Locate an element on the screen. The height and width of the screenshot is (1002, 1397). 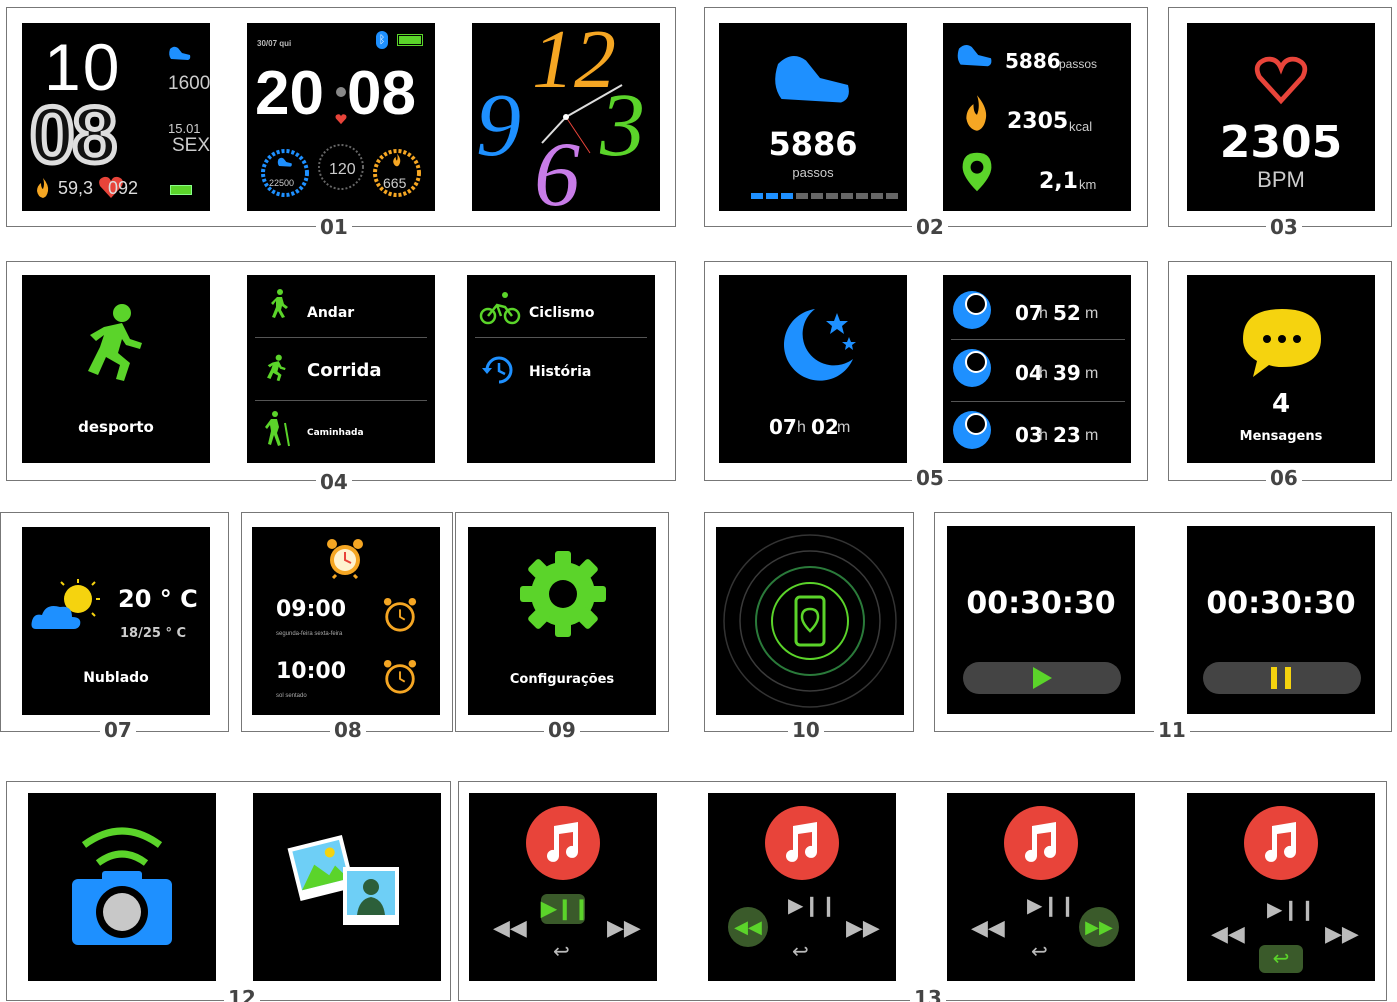
find-phone-screen is located at coordinates (810, 621).